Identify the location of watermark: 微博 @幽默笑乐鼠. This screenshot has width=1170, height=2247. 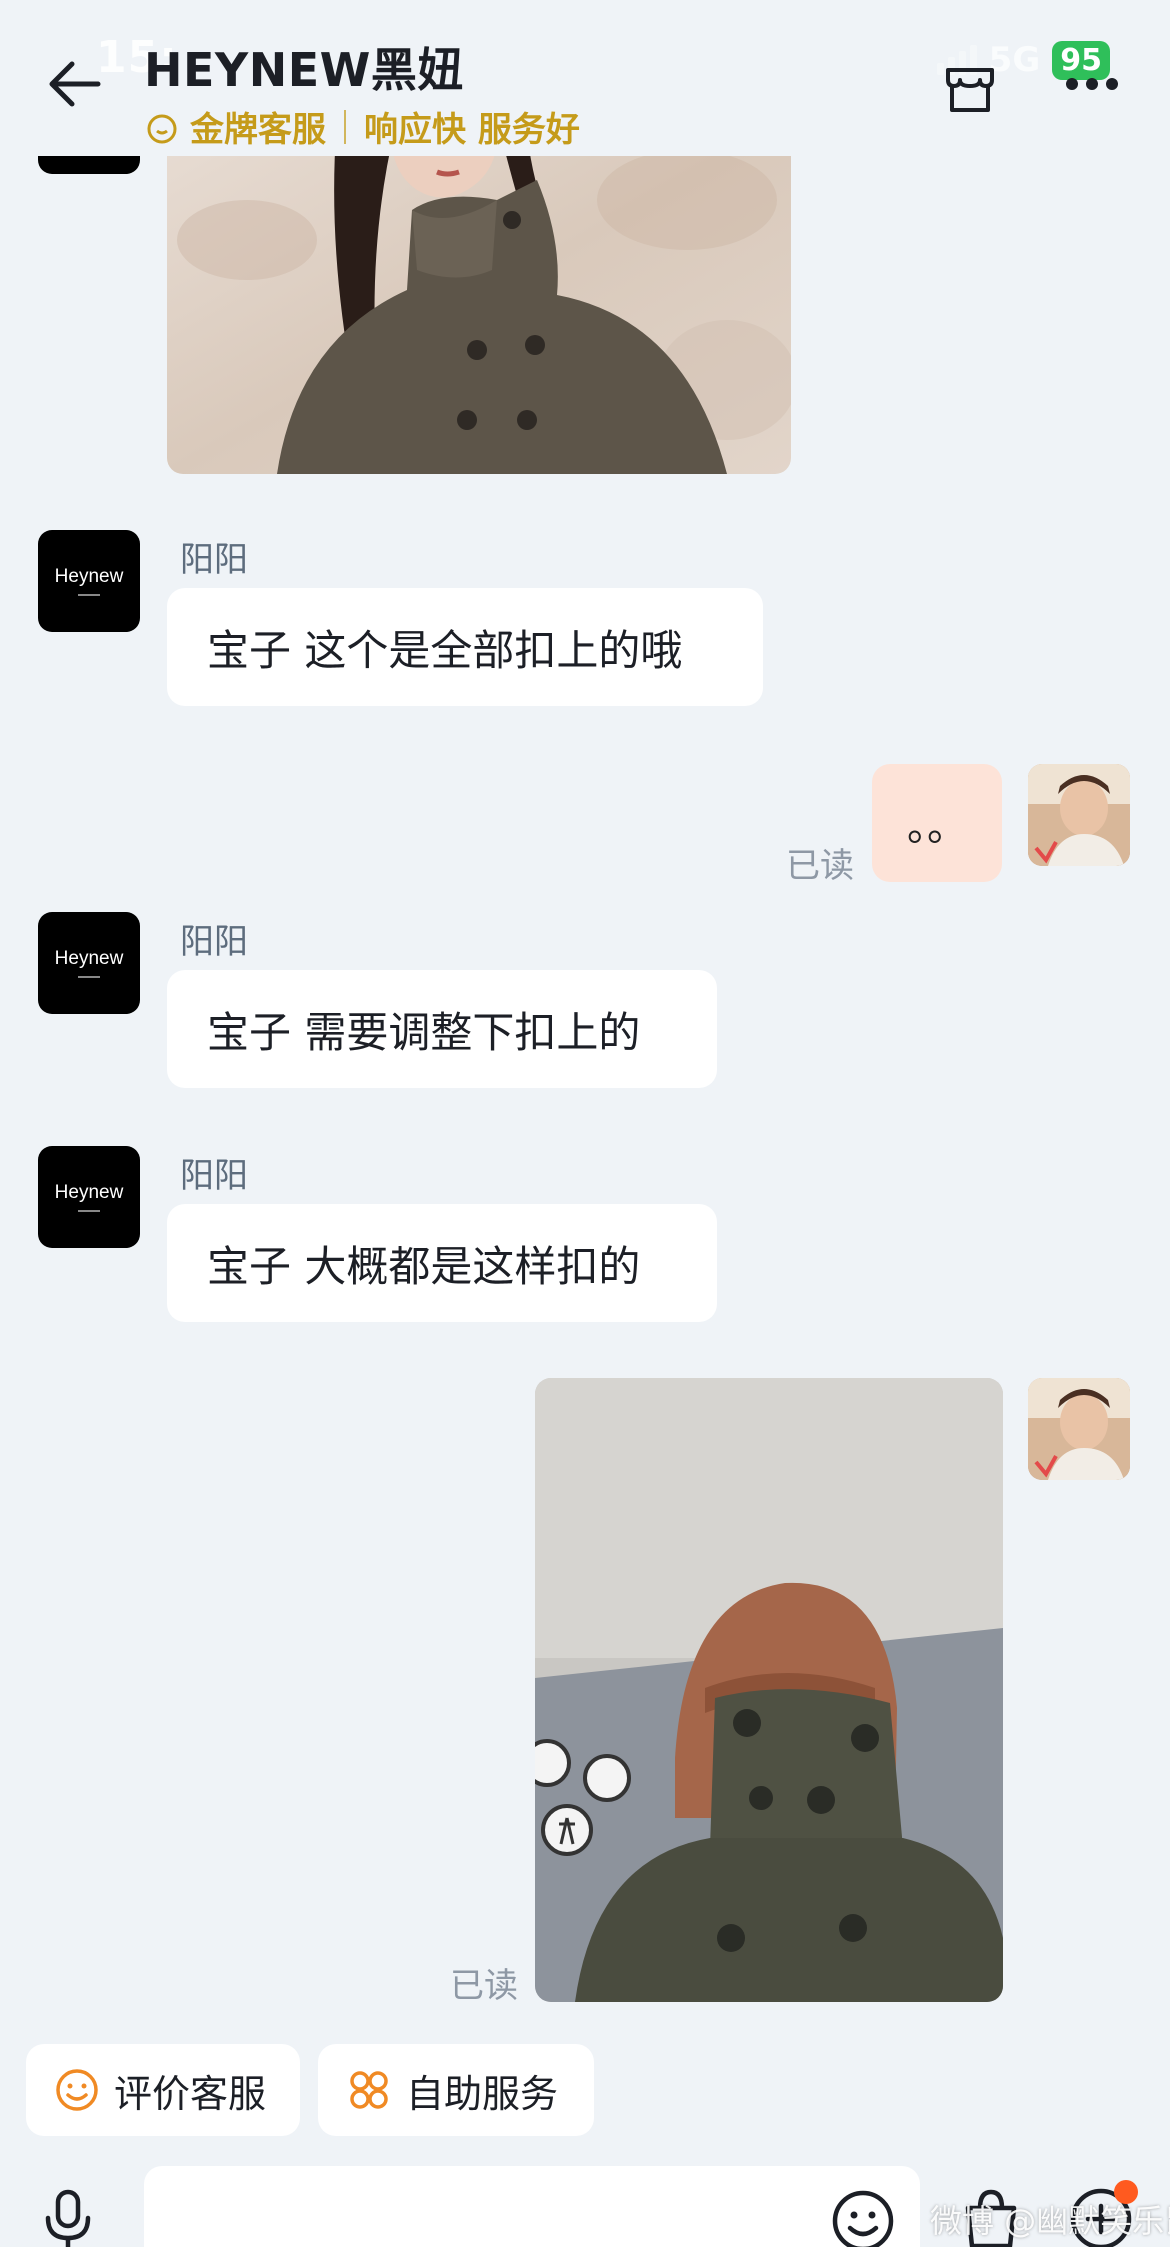
(1050, 2221).